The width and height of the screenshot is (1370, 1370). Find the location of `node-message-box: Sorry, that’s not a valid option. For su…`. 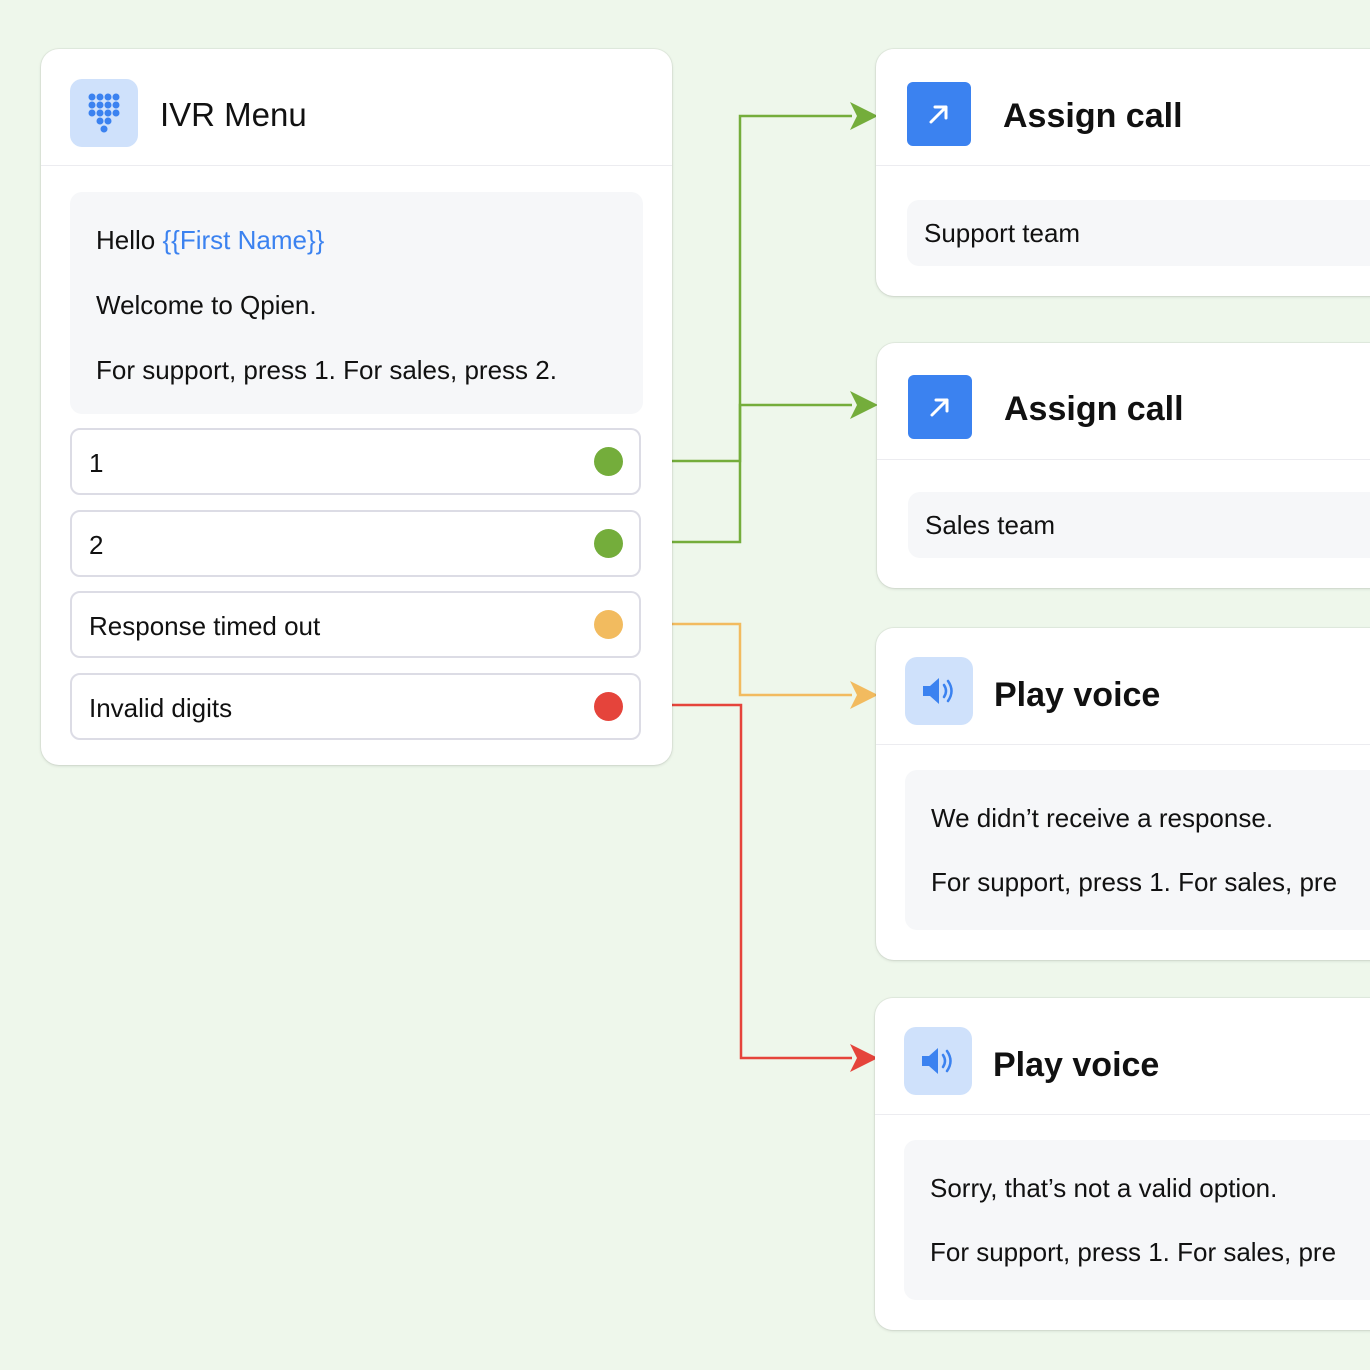

node-message-box: Sorry, that’s not a valid option. For su… is located at coordinates (1137, 1220).